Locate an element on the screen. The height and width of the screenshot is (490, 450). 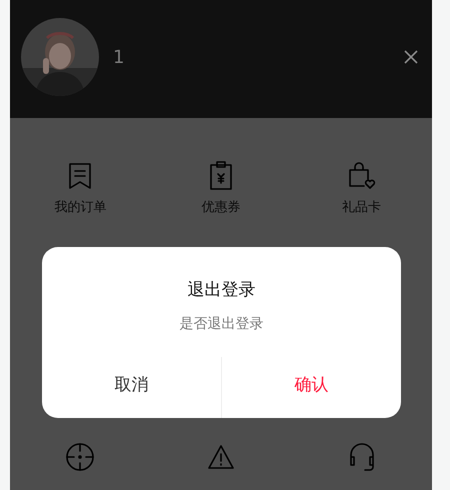
menu-item: 优惠券 is located at coordinates (221, 189).